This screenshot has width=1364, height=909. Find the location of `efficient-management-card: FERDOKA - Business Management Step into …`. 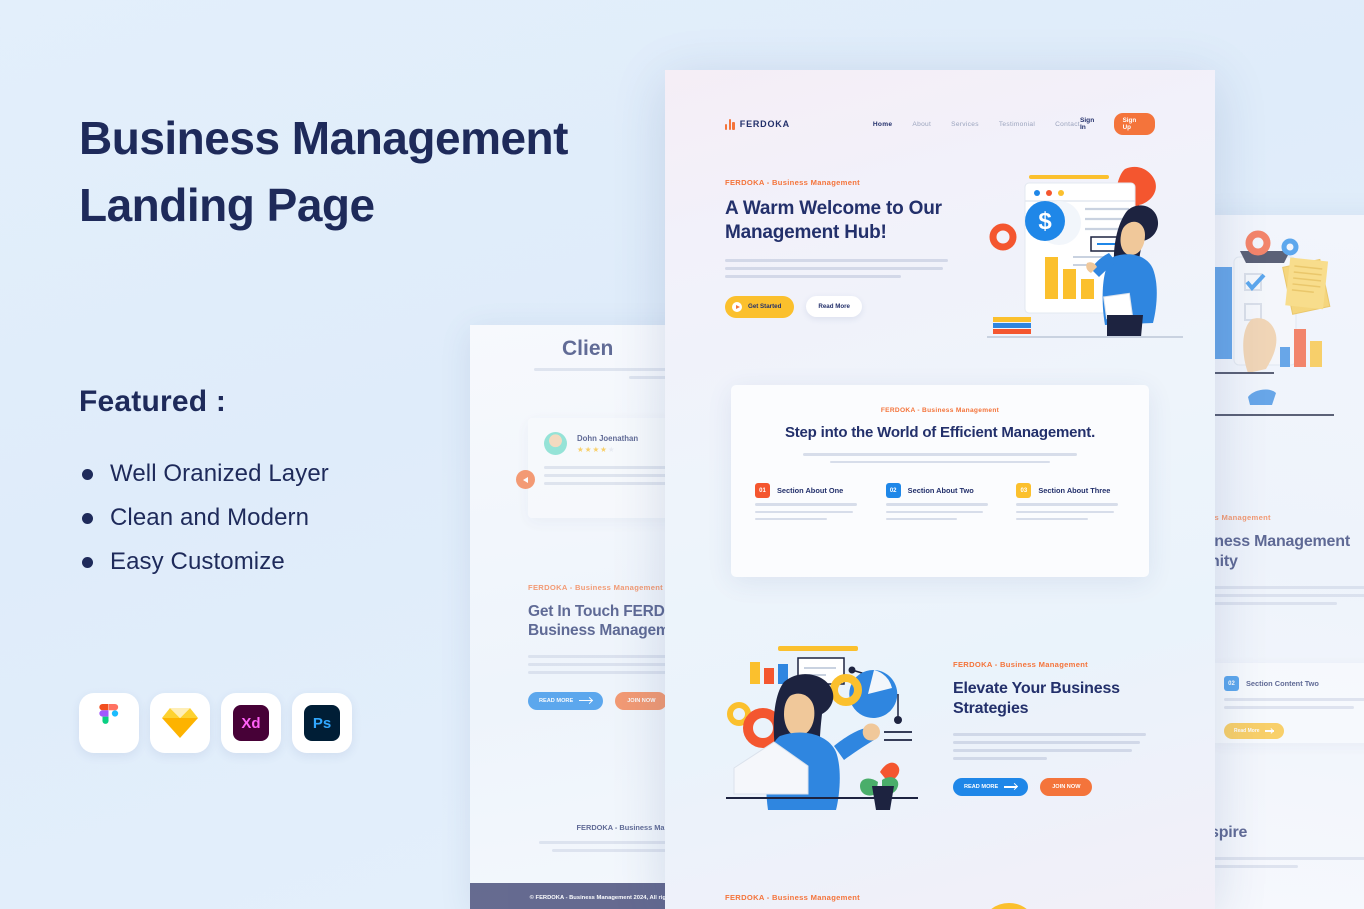

efficient-management-card: FERDOKA - Business Management Step into … is located at coordinates (940, 481).